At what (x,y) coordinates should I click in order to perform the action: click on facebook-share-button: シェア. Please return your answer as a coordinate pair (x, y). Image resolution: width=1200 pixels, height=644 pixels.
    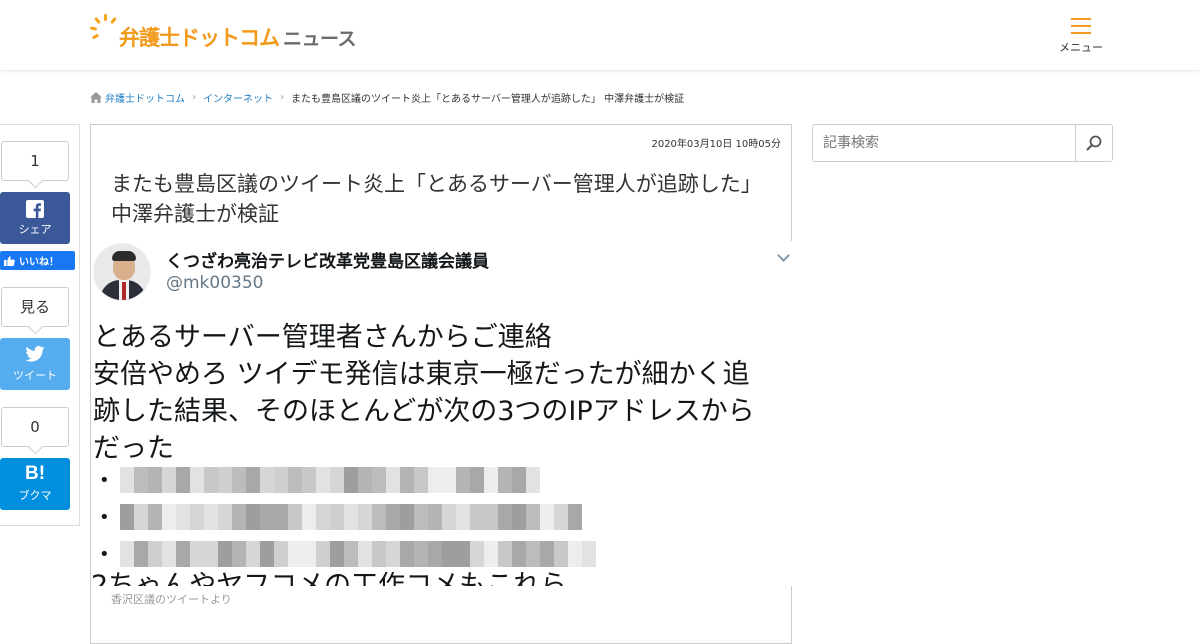
    Looking at the image, I should click on (35, 218).